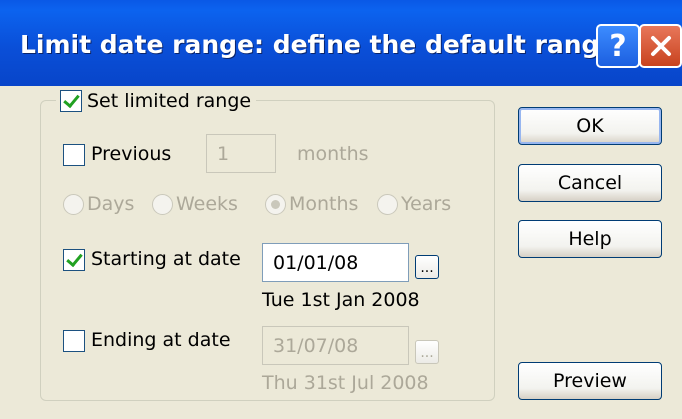 The height and width of the screenshot is (419, 682). I want to click on starting-date-label: Starting at date, so click(166, 259).